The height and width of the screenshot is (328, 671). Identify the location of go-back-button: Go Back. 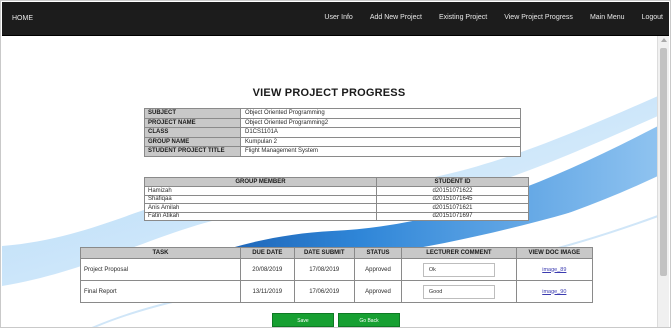
(369, 320).